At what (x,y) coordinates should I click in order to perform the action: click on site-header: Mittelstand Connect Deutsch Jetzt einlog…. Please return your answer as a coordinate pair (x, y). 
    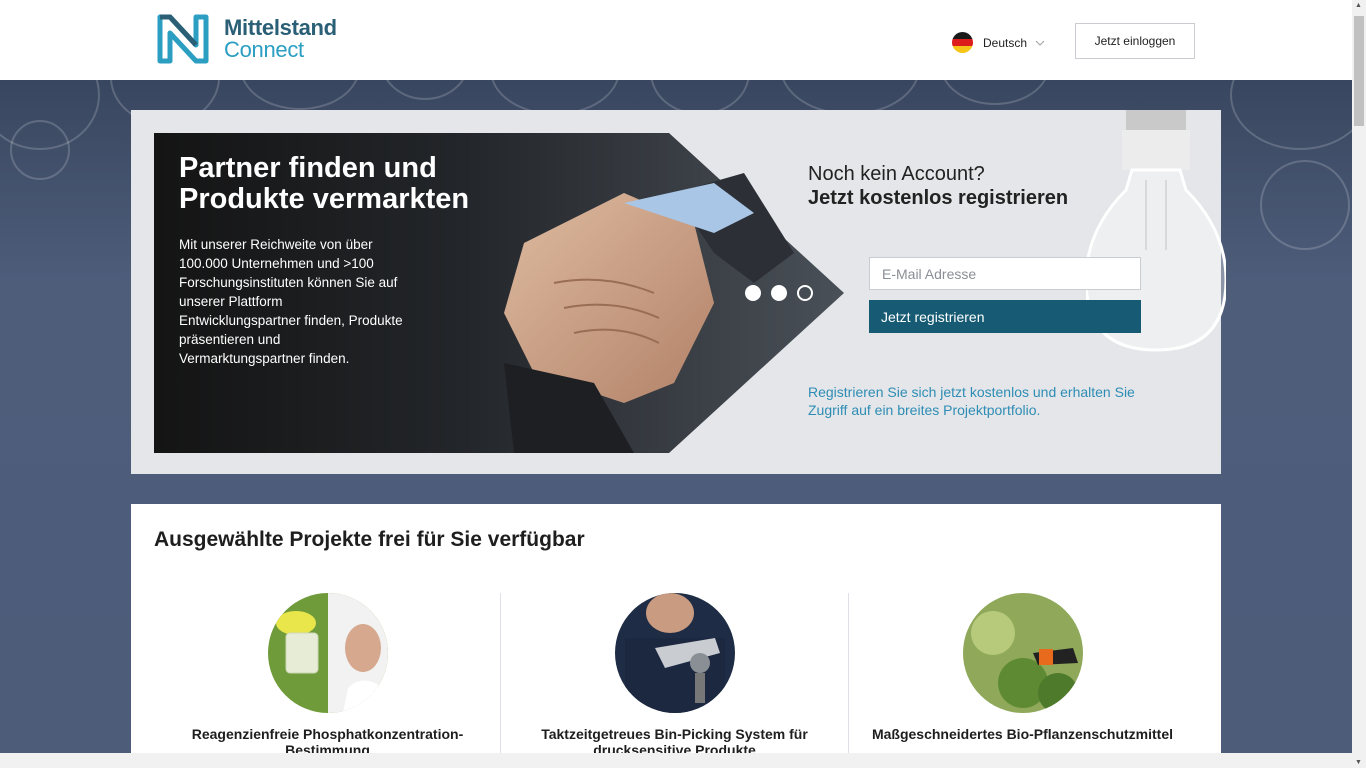
    Looking at the image, I should click on (676, 40).